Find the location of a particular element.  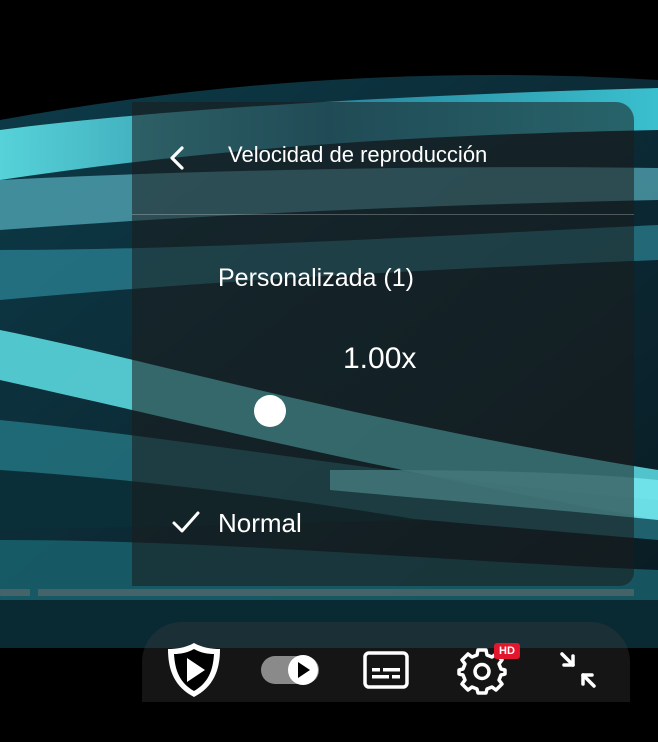

seek-bar is located at coordinates (329, 593).